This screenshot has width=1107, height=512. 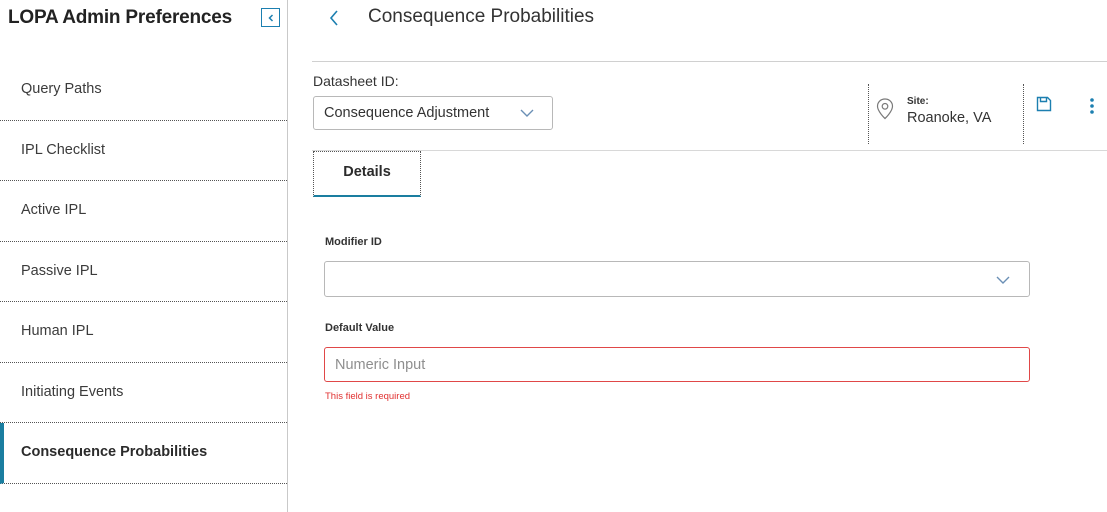 What do you see at coordinates (61, 89) in the screenshot?
I see `sidebar-item-label: Query Paths` at bounding box center [61, 89].